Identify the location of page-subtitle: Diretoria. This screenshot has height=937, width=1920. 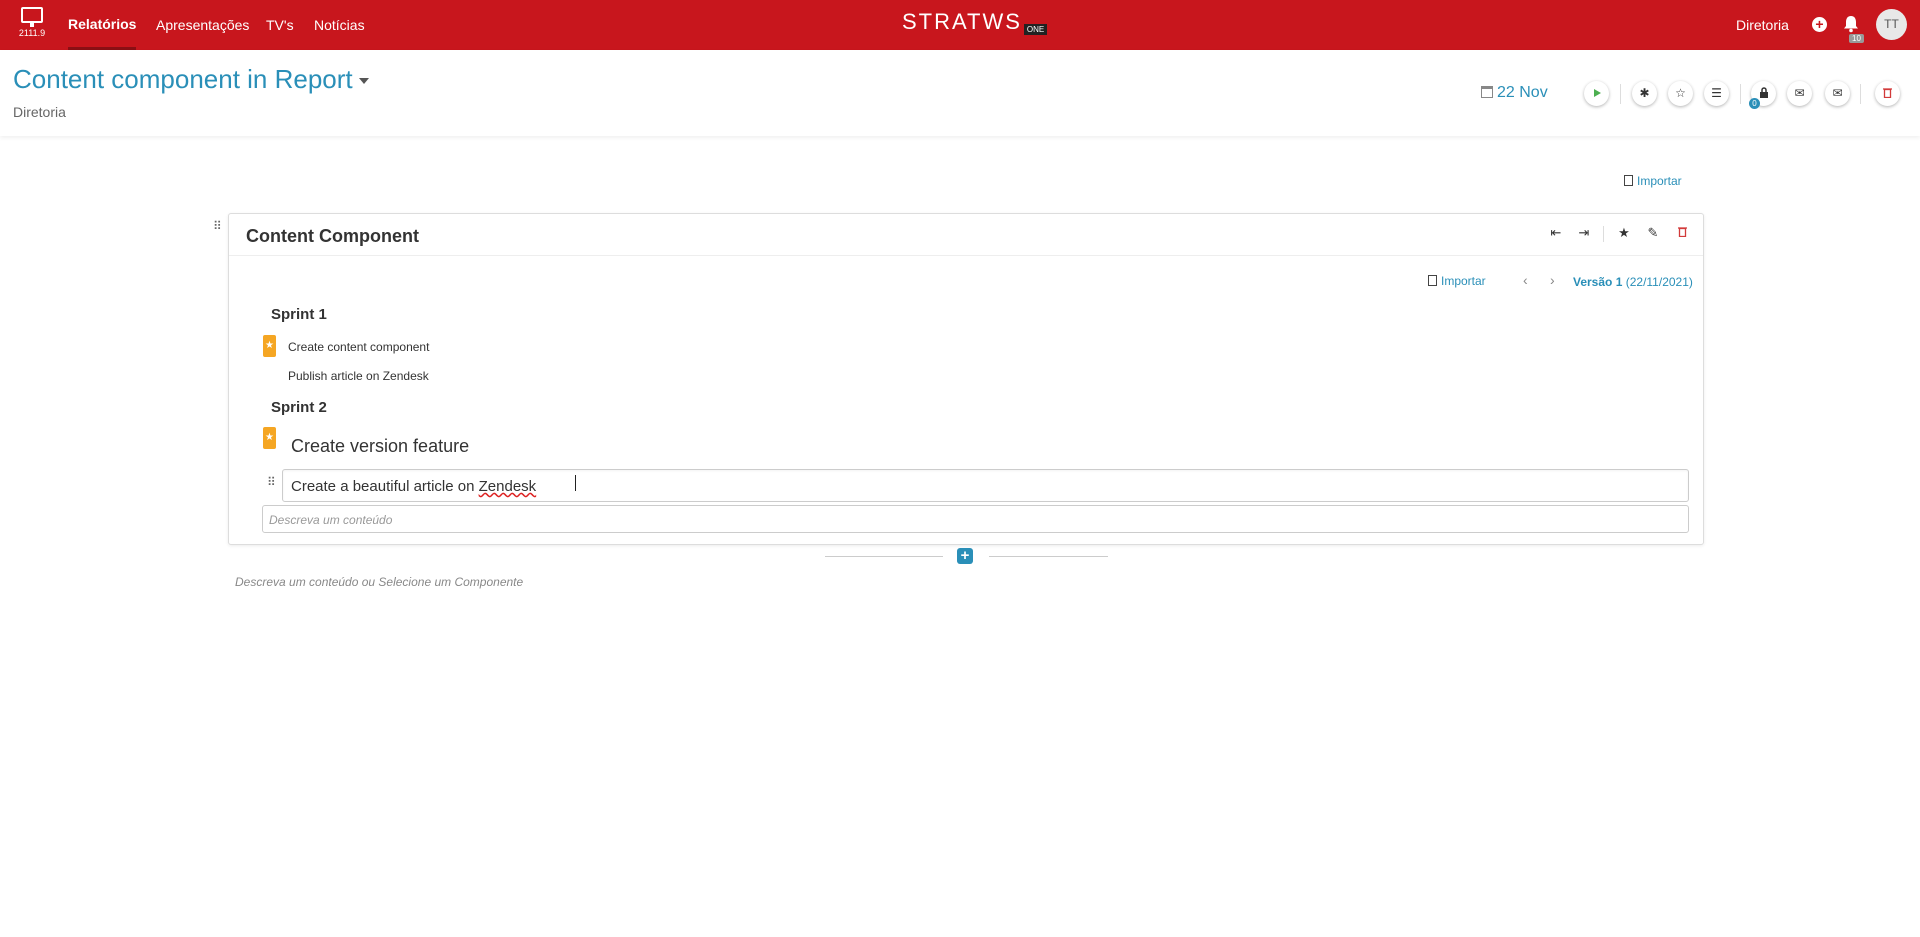
(39, 112).